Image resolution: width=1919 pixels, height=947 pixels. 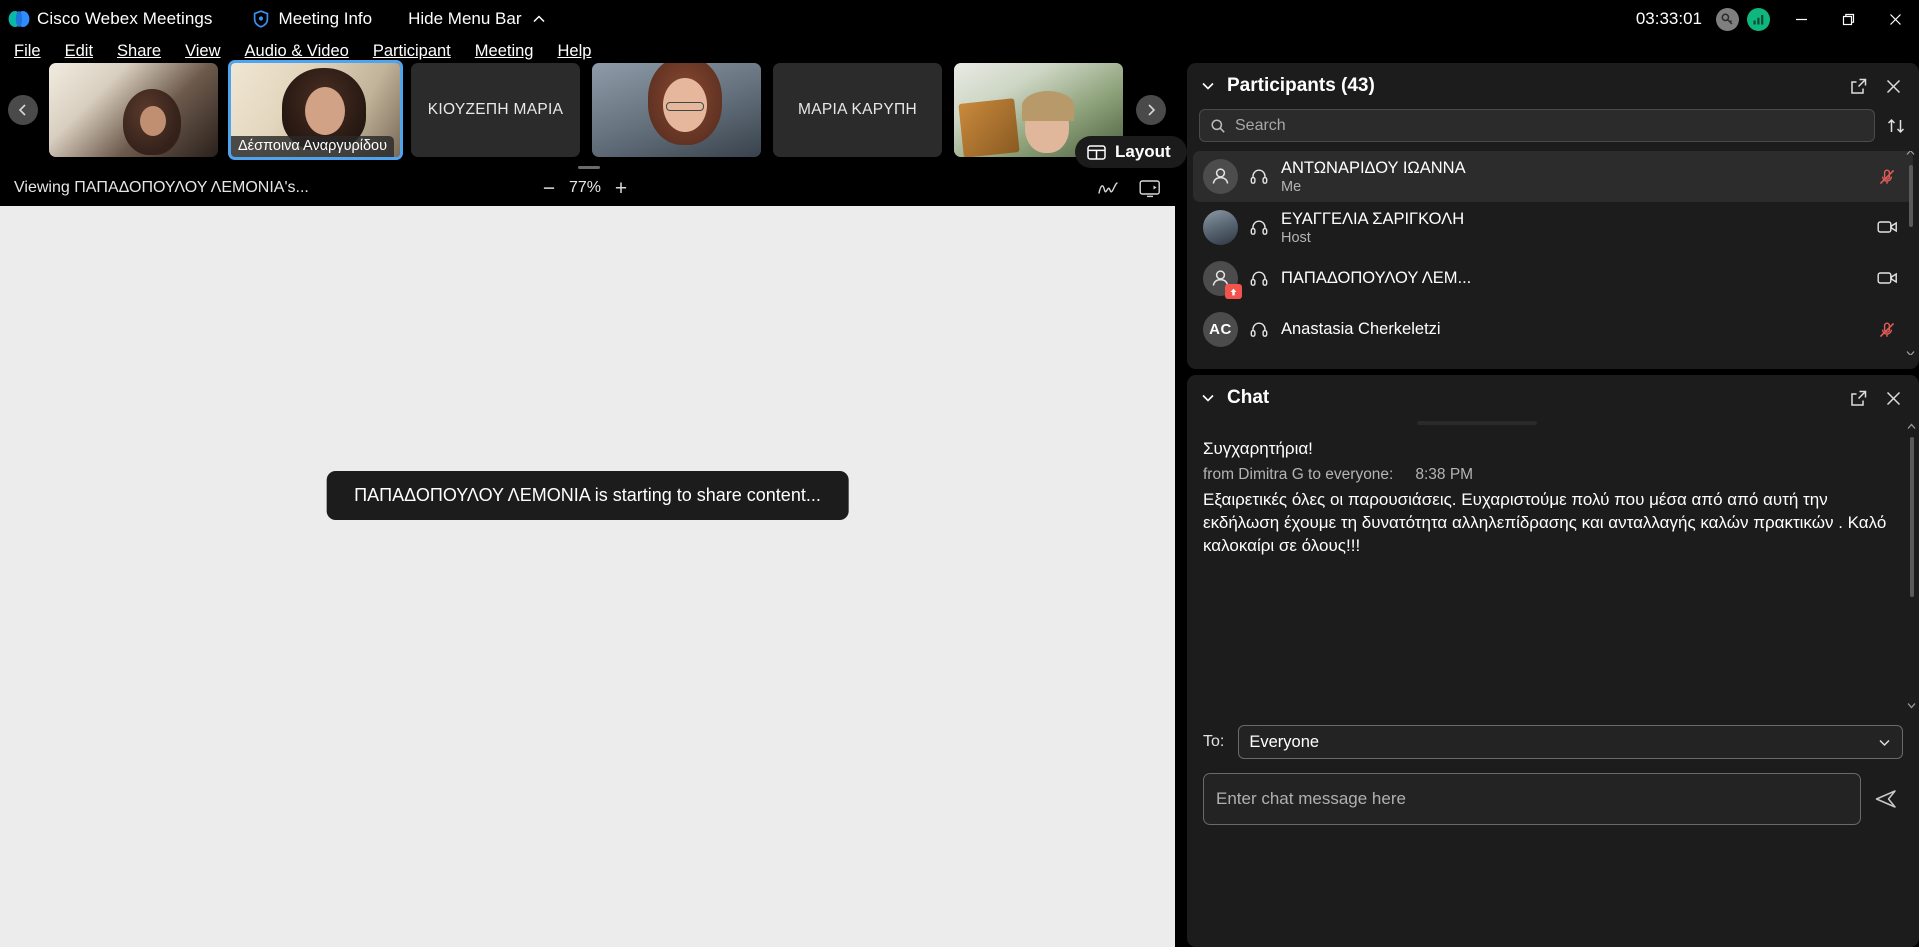 I want to click on menu-audio-video: Audio & Video, so click(x=297, y=51).